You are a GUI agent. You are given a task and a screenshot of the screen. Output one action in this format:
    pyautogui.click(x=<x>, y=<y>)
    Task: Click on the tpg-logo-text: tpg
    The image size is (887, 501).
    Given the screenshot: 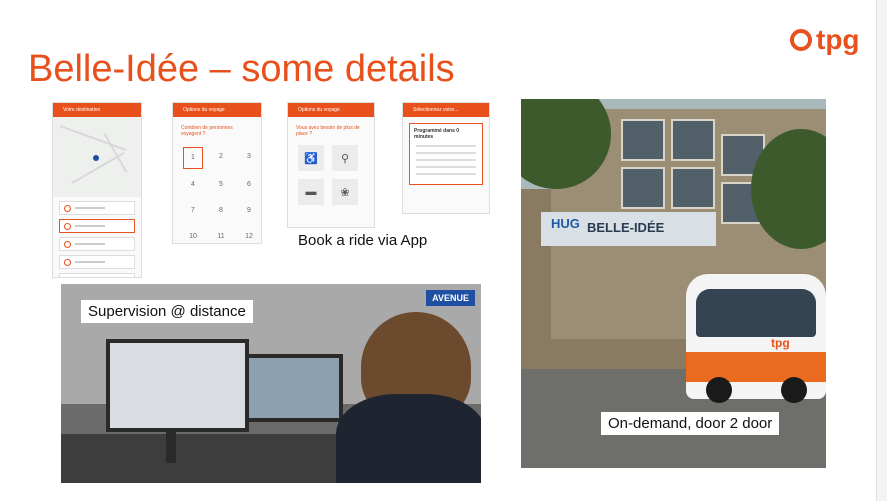 What is the action you would take?
    pyautogui.click(x=838, y=39)
    